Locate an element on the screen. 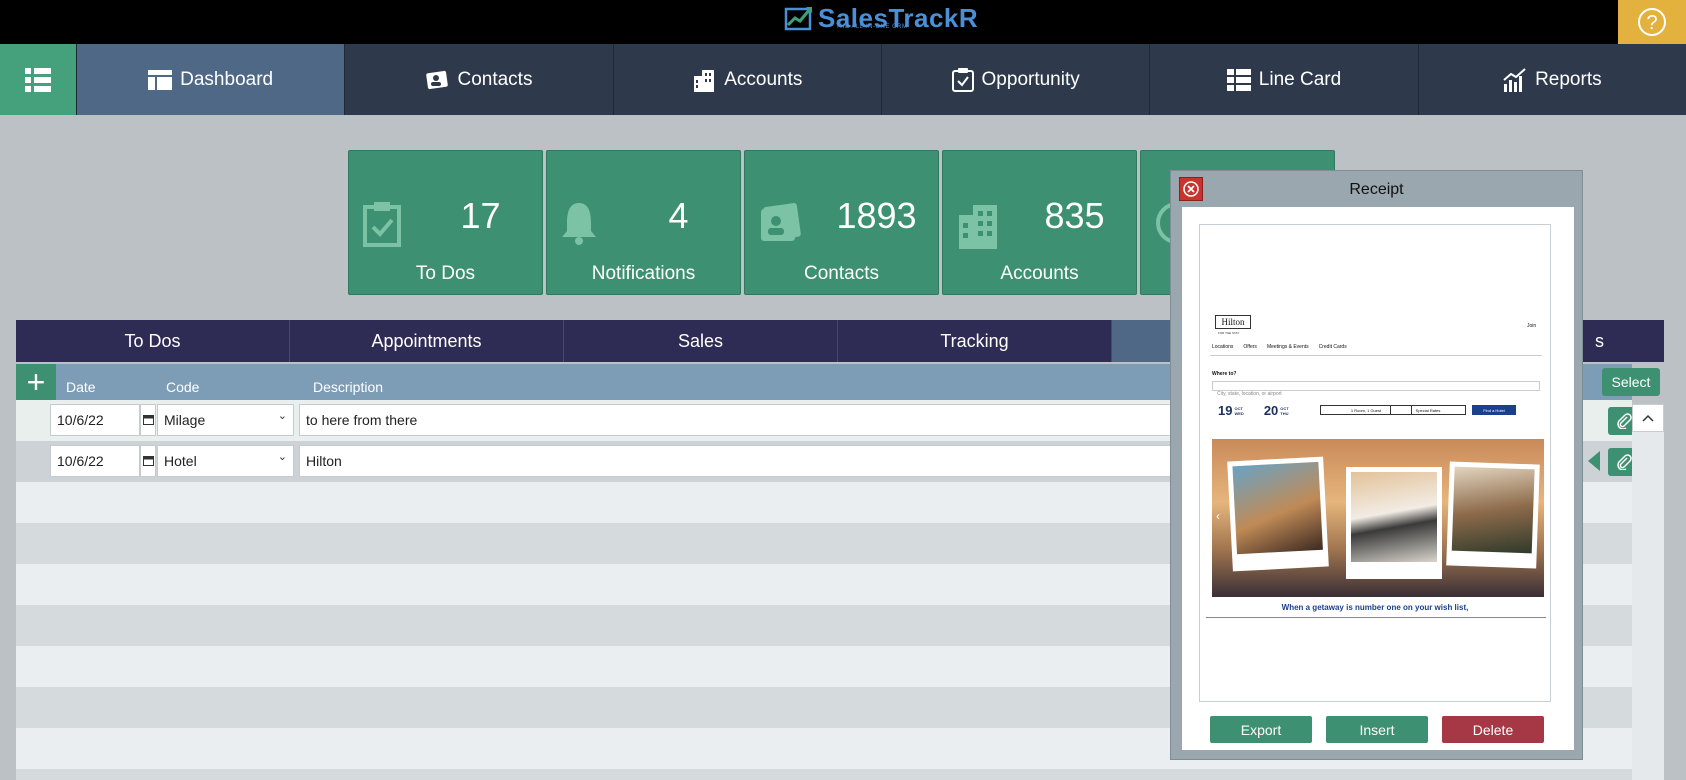  receipt-where-input: City, state, location, or airport is located at coordinates (1376, 389).